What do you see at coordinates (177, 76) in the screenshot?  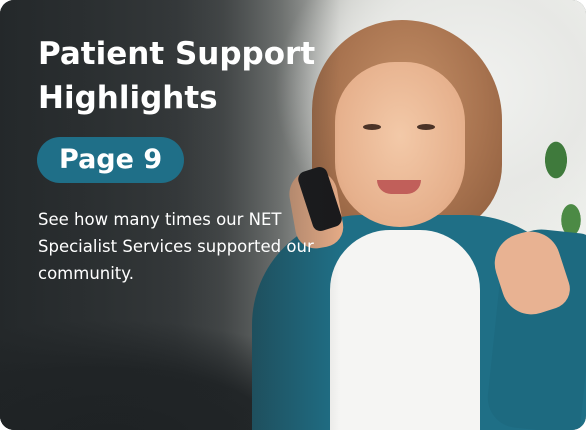 I see `card-title: Patient Support Highlights` at bounding box center [177, 76].